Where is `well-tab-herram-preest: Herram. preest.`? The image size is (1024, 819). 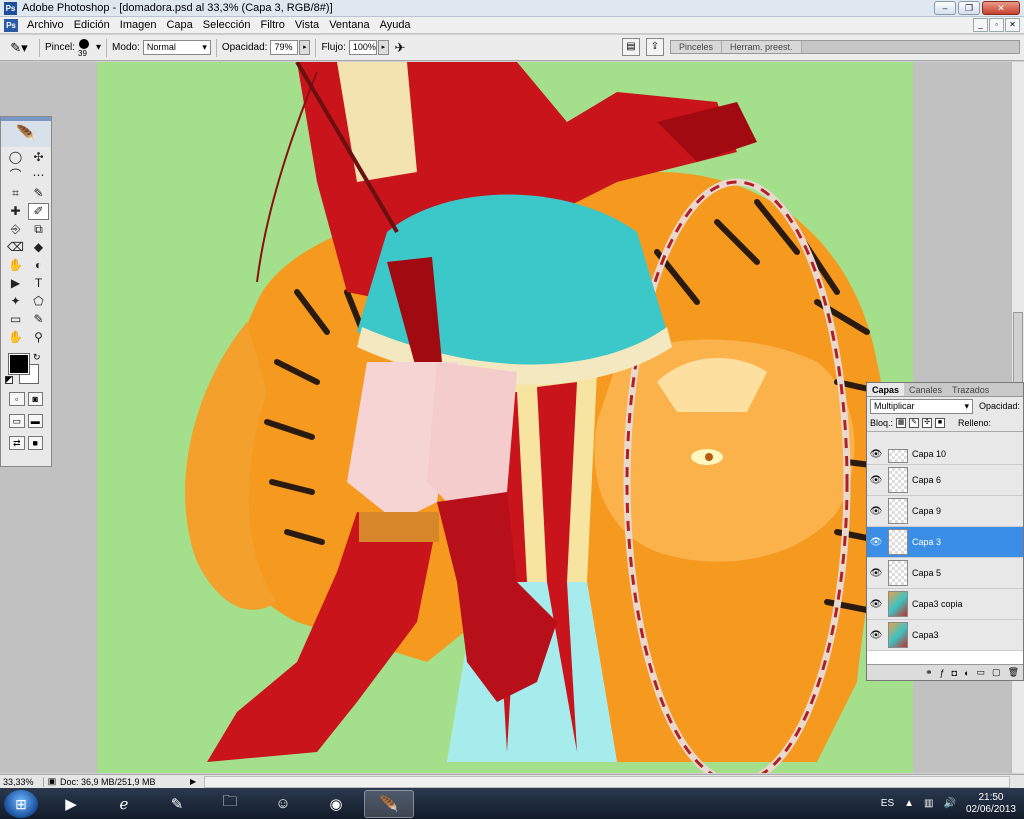
well-tab-herram-preest: Herram. preest. is located at coordinates (762, 47).